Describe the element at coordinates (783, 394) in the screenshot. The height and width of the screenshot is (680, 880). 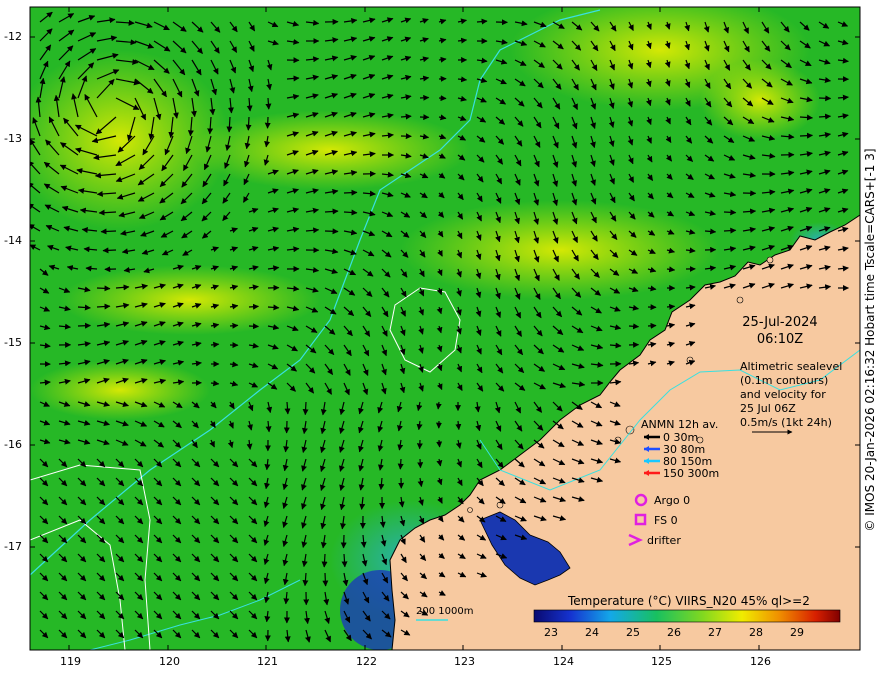
I see `altimetry-line: and velocity for` at that location.